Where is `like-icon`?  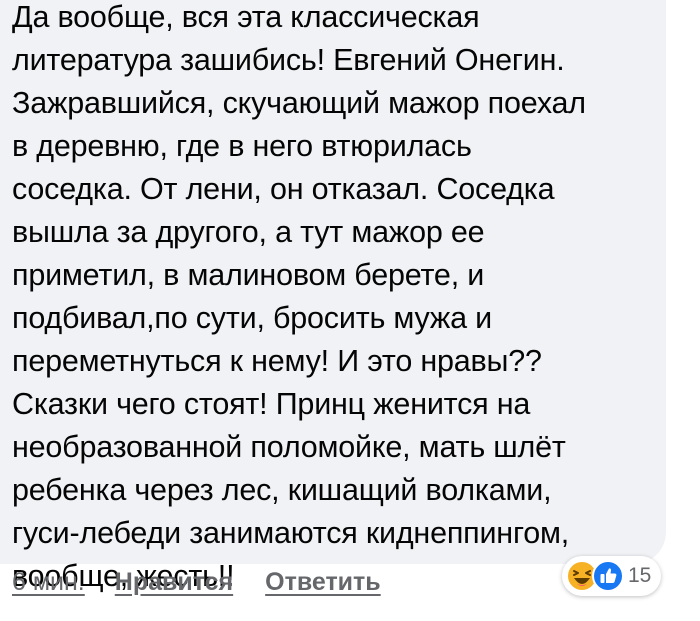
like-icon is located at coordinates (608, 576).